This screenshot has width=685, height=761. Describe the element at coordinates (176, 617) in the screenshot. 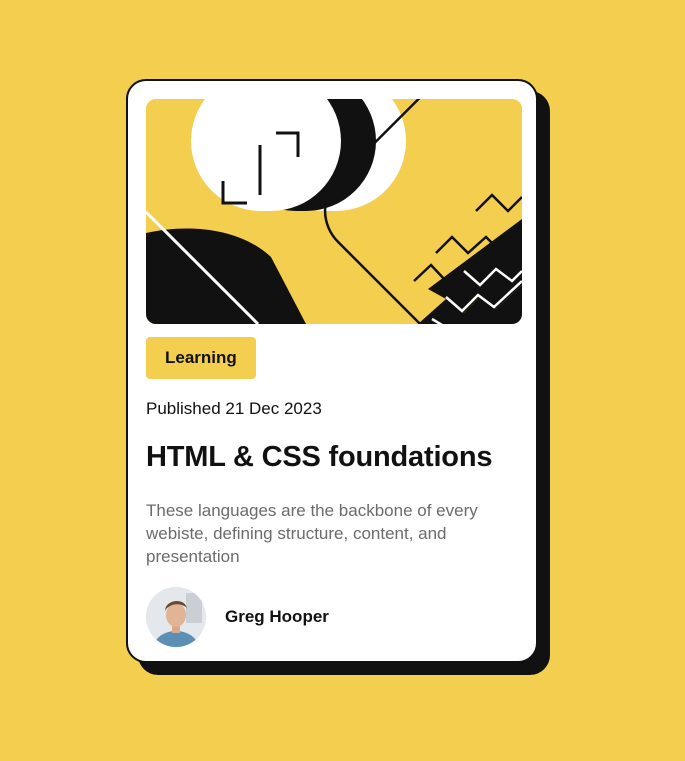

I see `author-avatar` at that location.